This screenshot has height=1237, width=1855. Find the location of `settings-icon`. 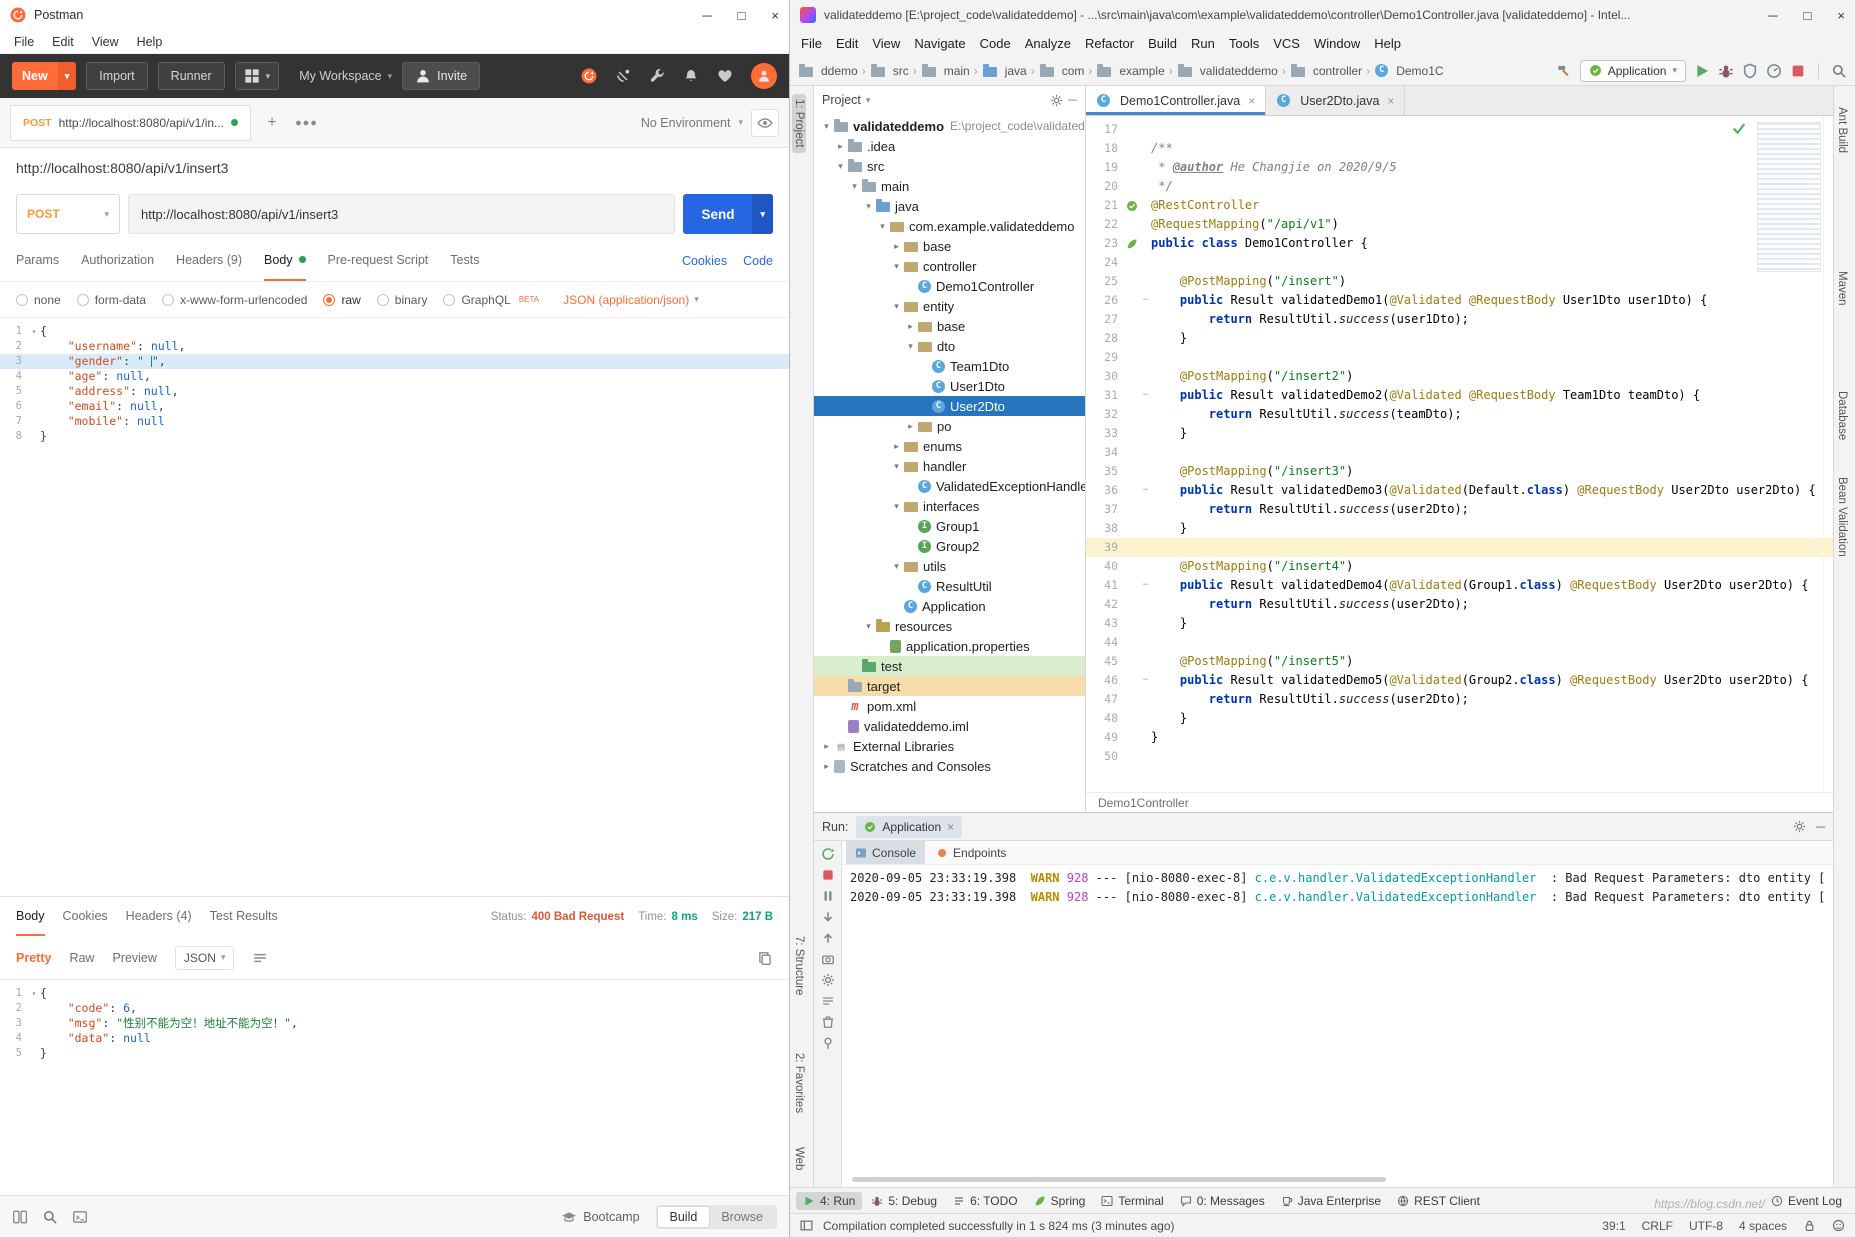

settings-icon is located at coordinates (1799, 826).